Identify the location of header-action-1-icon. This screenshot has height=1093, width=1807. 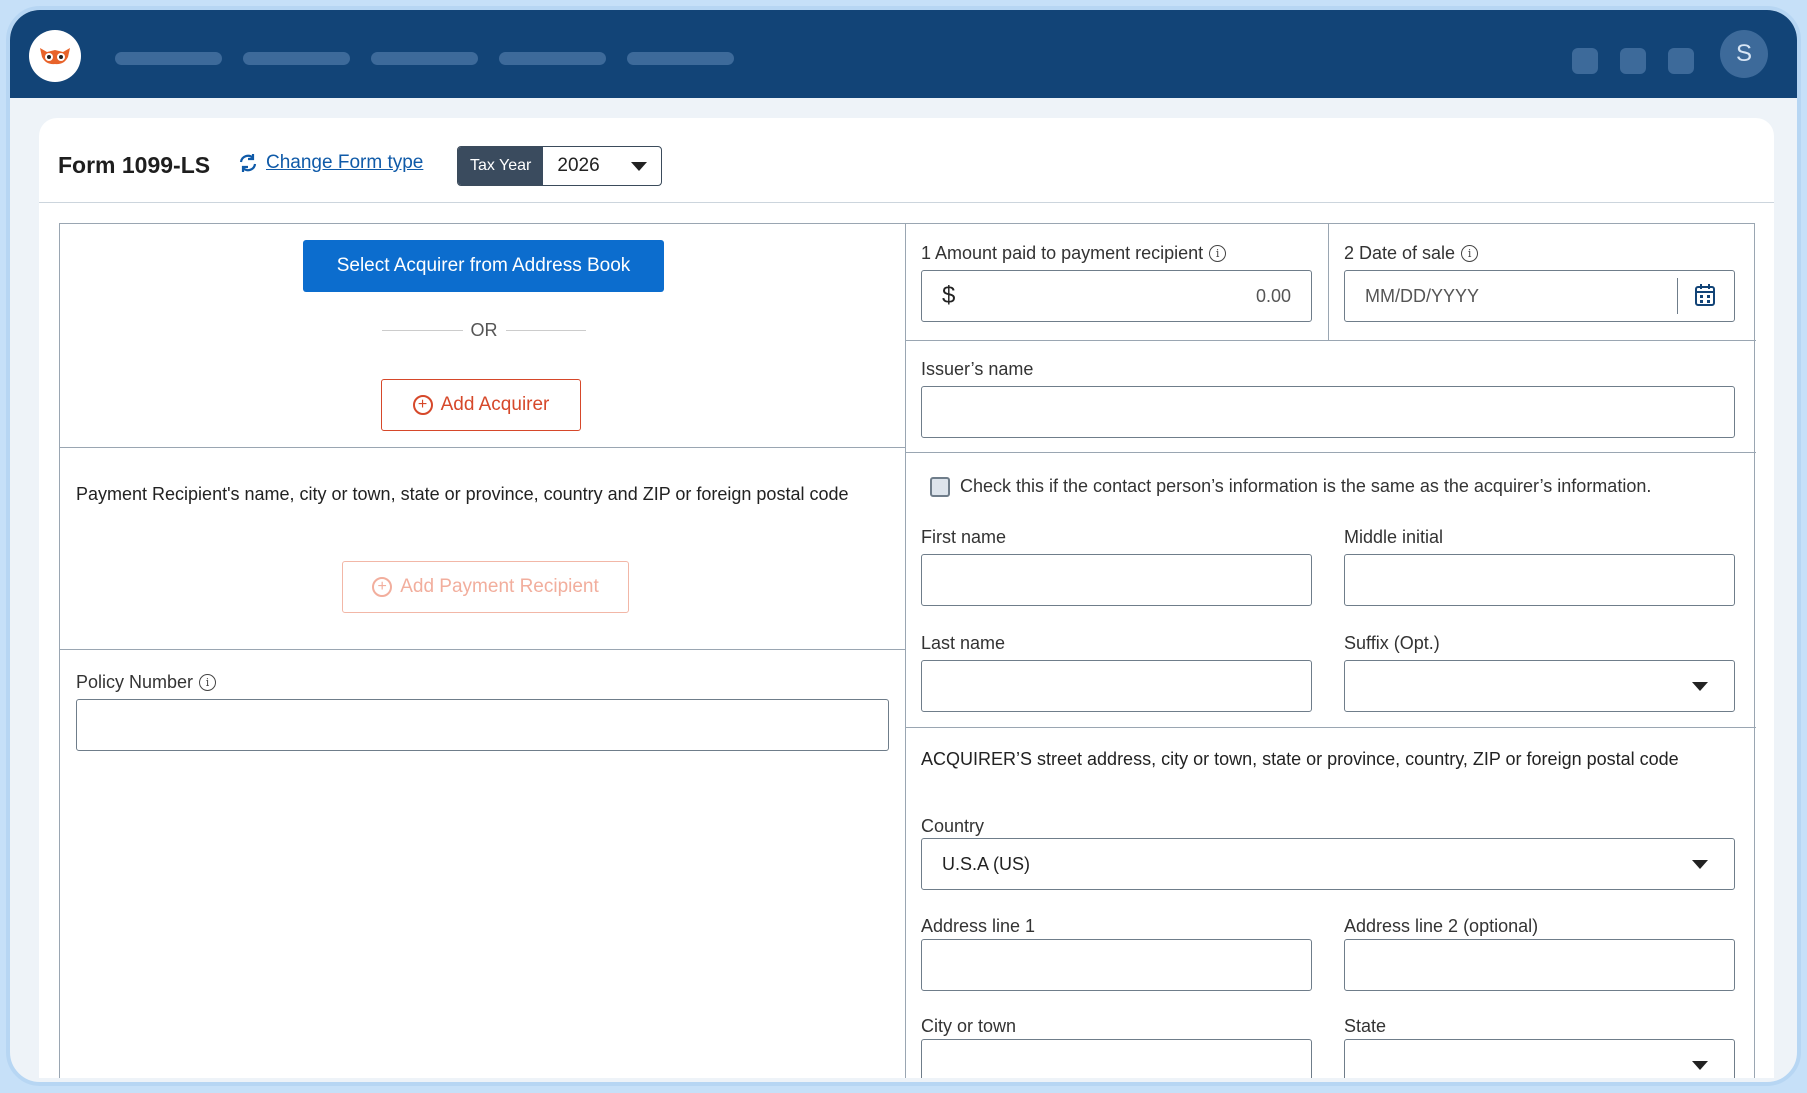
(1585, 61).